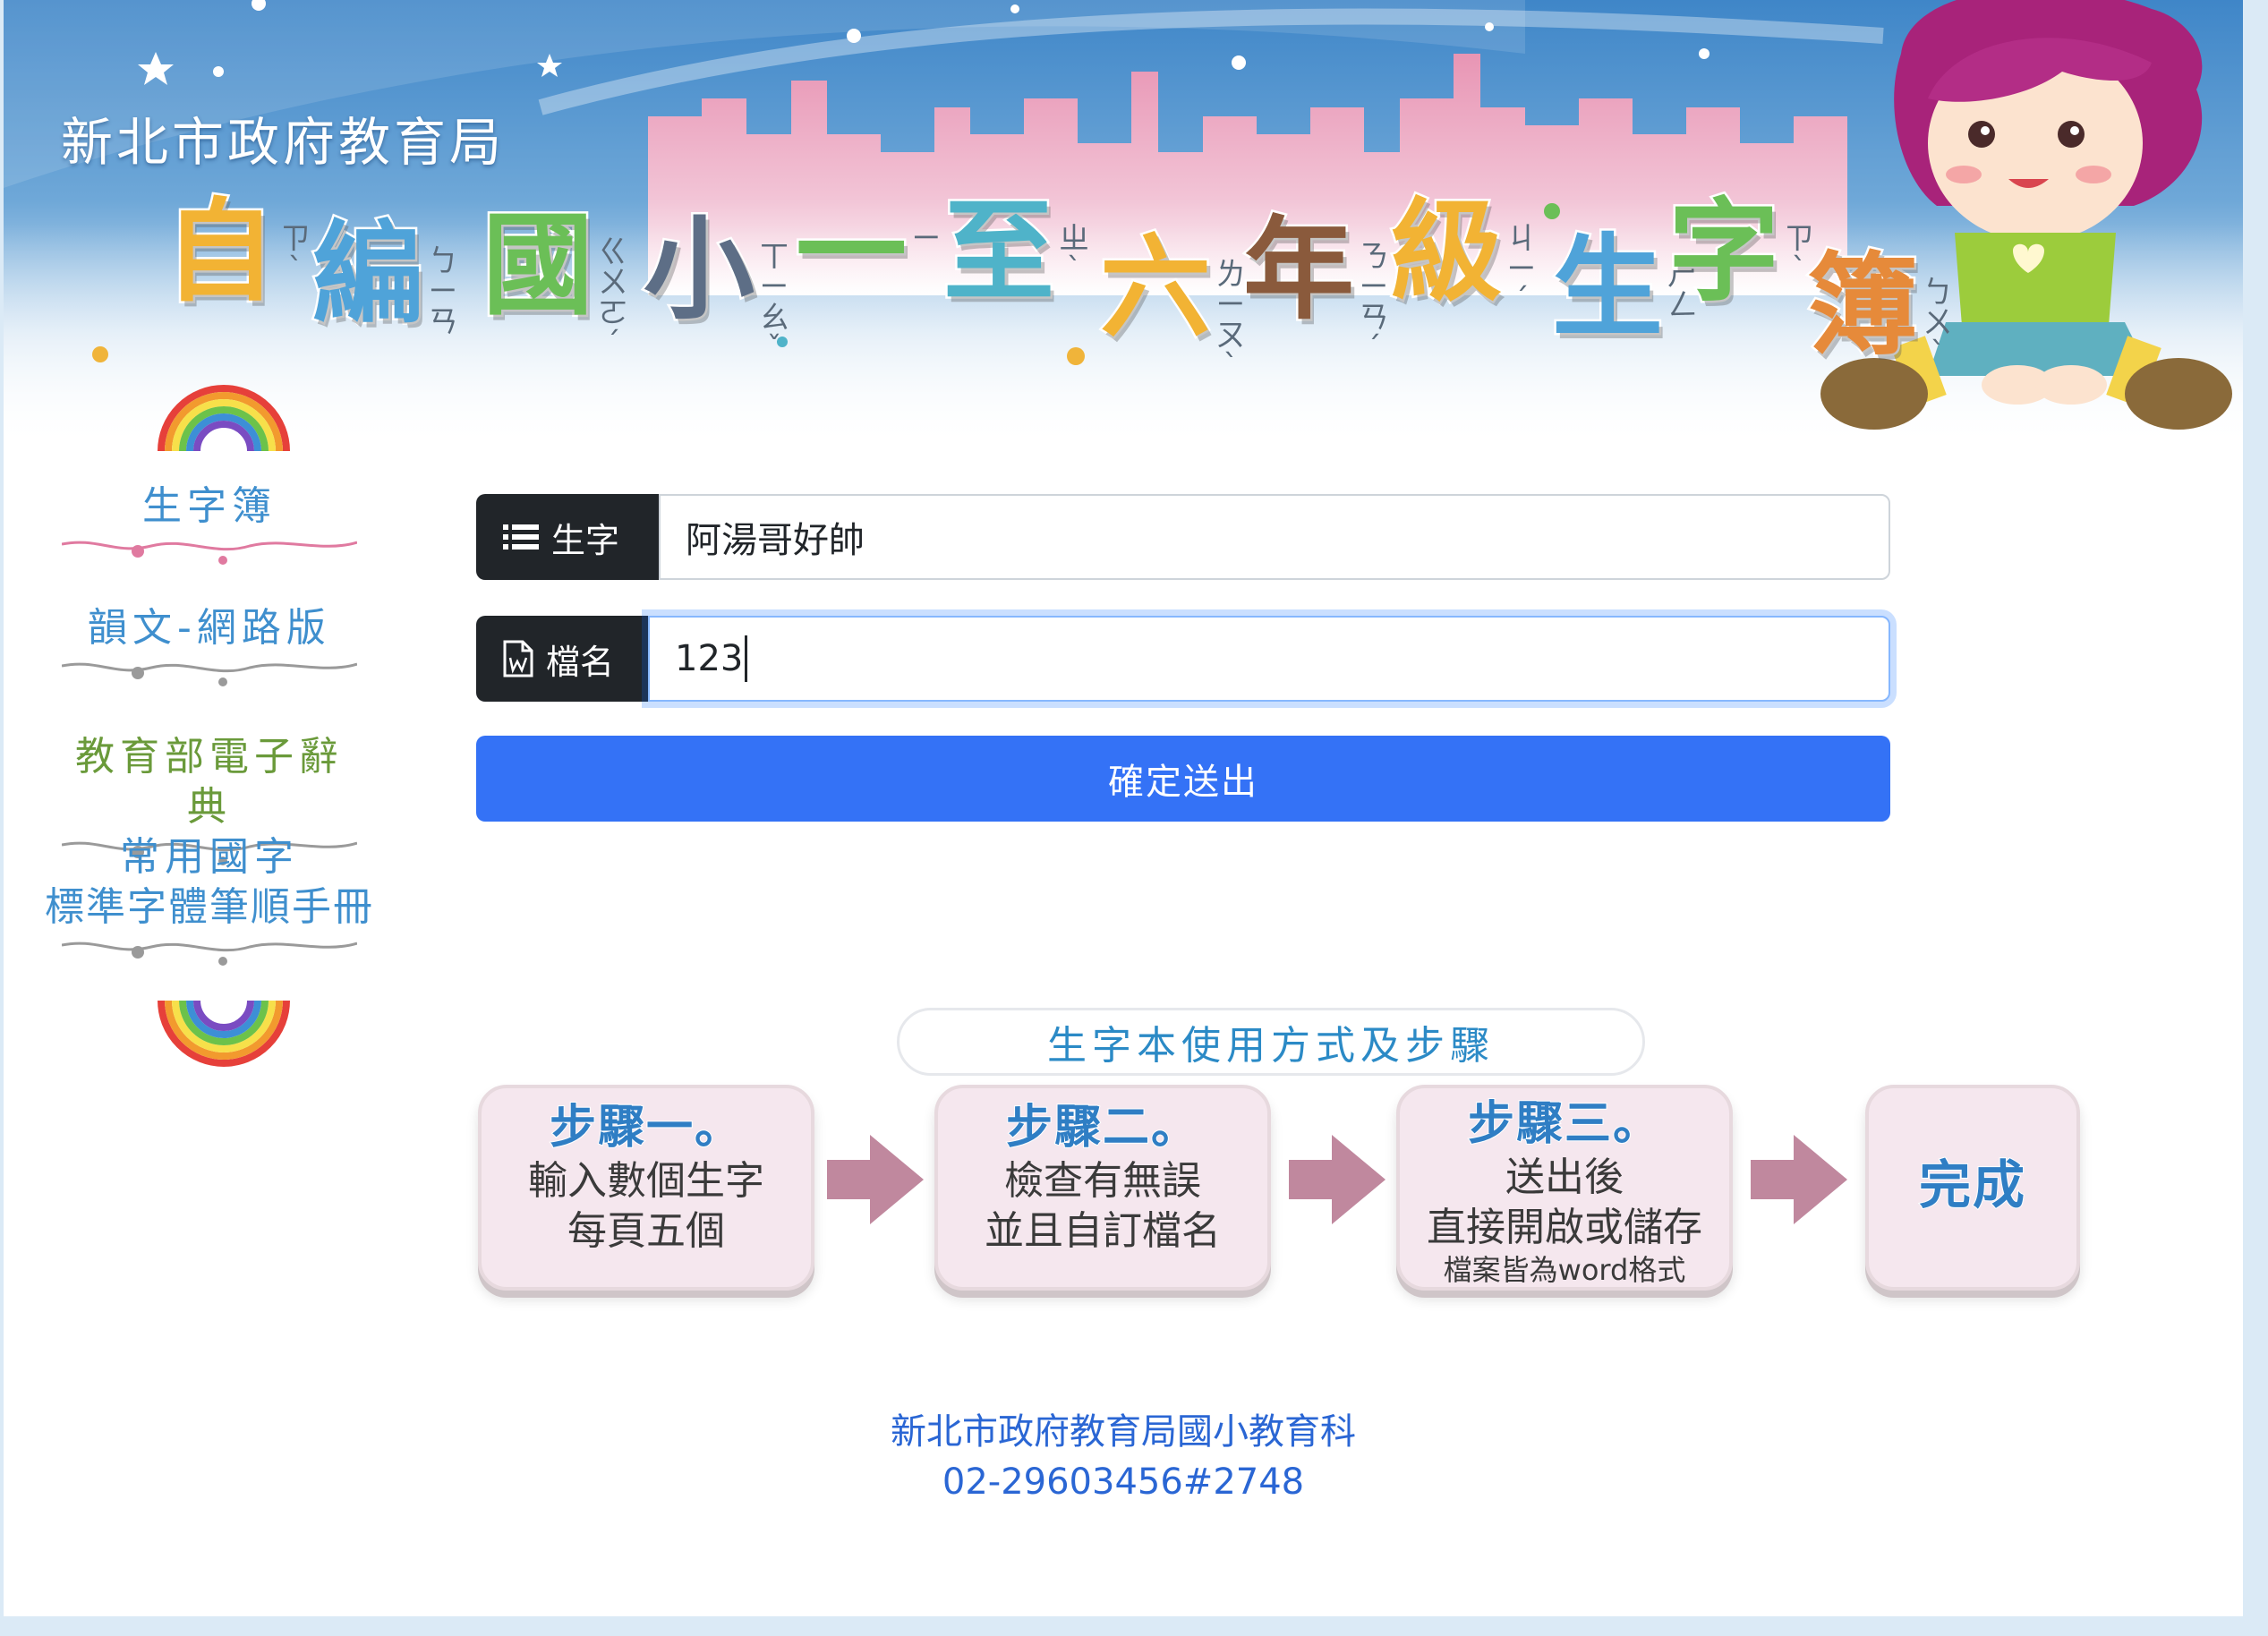  What do you see at coordinates (385, 275) in the screenshot?
I see `title-char: 編ㄅㄧㄢ` at bounding box center [385, 275].